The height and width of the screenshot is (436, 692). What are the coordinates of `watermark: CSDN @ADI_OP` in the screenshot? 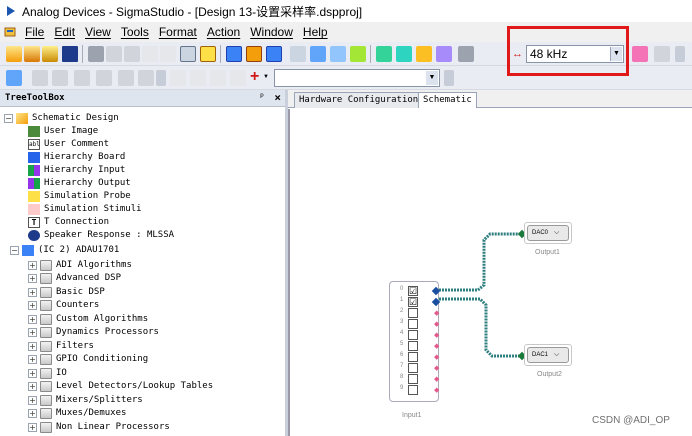 It's located at (631, 420).